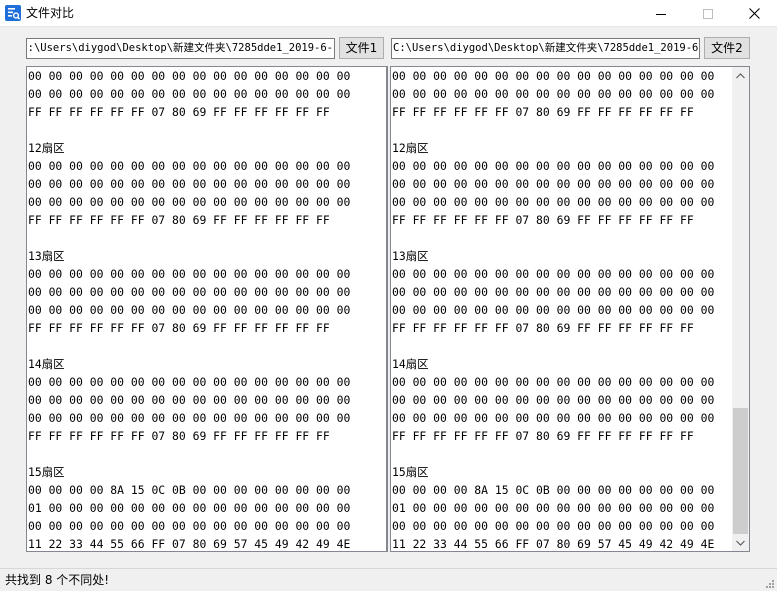 This screenshot has height=591, width=777. Describe the element at coordinates (361, 48) in the screenshot. I see `file1-button: 文件1` at that location.